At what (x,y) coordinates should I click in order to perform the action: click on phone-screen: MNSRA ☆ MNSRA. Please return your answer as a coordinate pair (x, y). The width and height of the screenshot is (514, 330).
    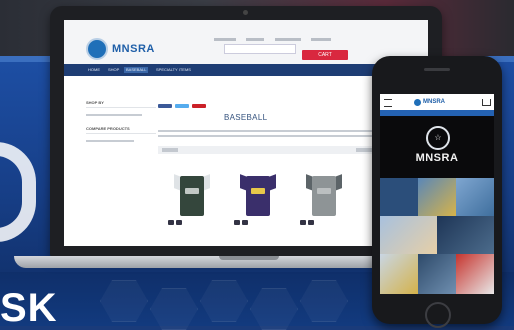
    Looking at the image, I should click on (437, 194).